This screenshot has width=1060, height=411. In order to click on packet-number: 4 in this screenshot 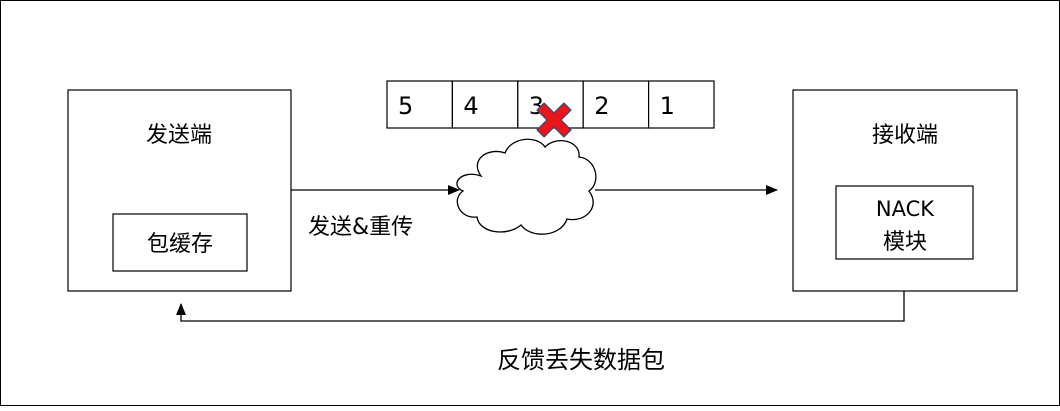, I will do `click(470, 106)`.